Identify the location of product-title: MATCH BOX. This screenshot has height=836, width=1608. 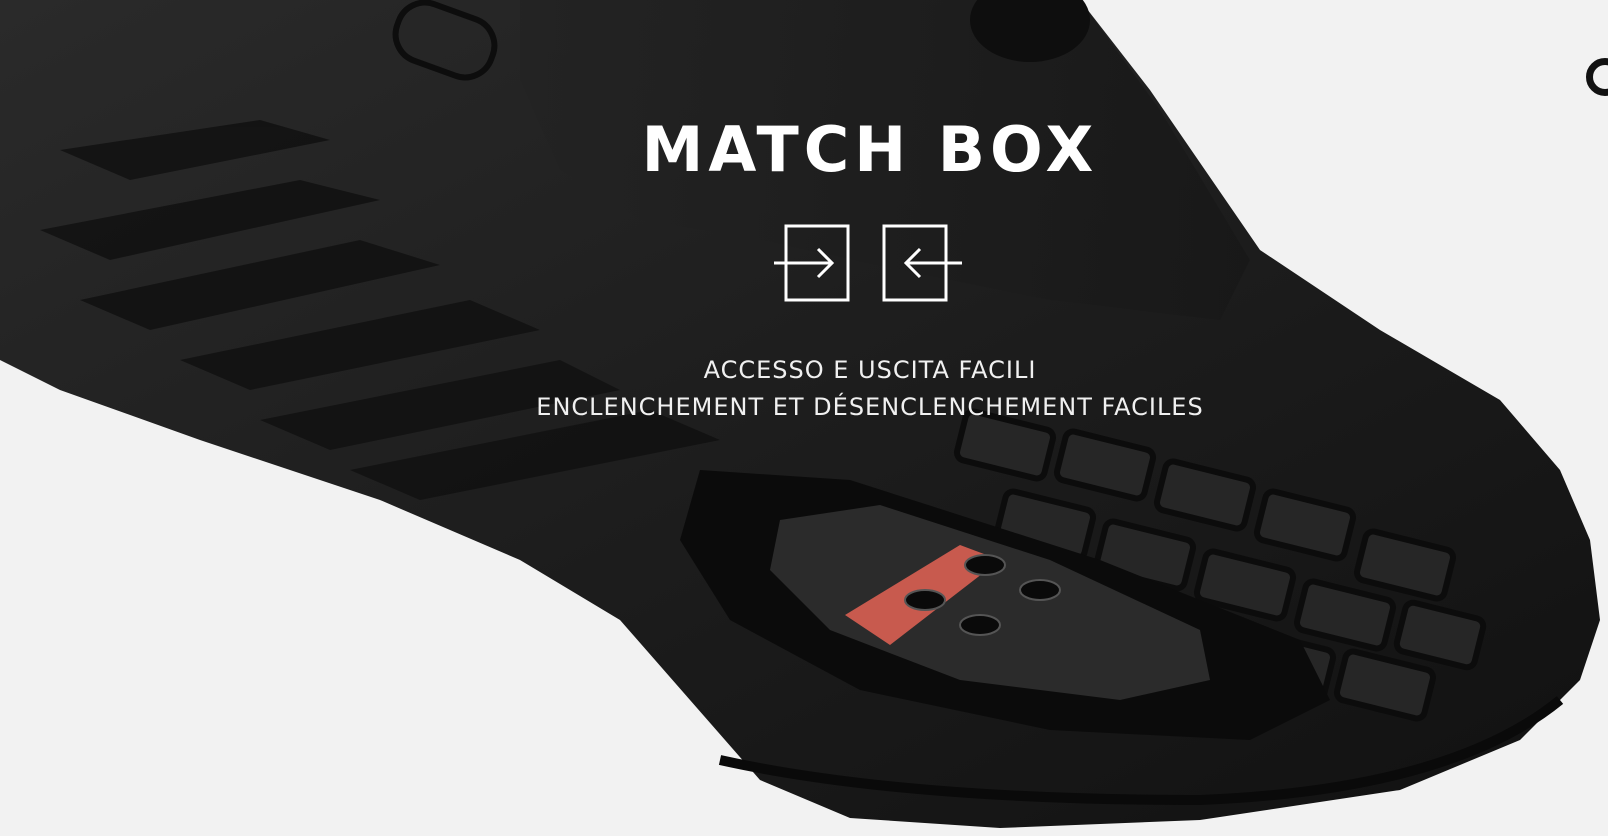
(870, 149).